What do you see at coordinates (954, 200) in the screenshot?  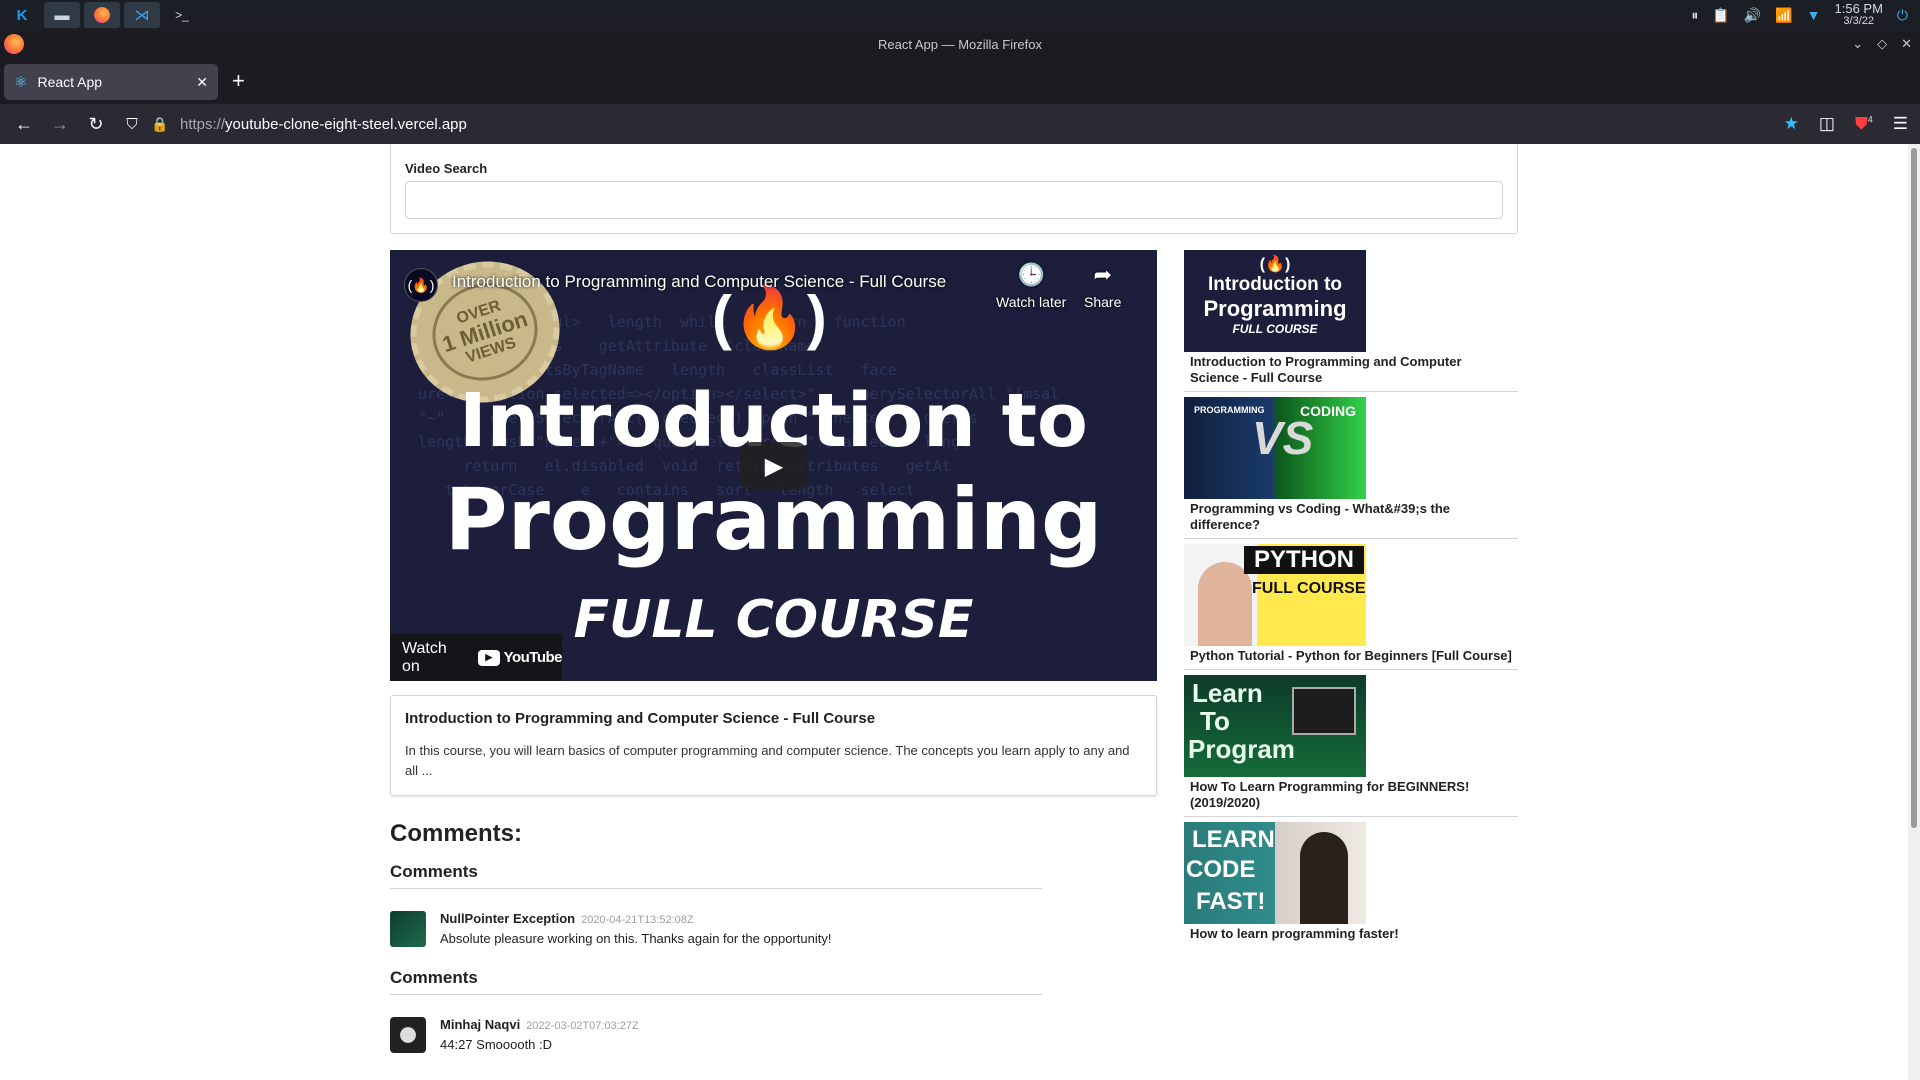 I see `search-input` at bounding box center [954, 200].